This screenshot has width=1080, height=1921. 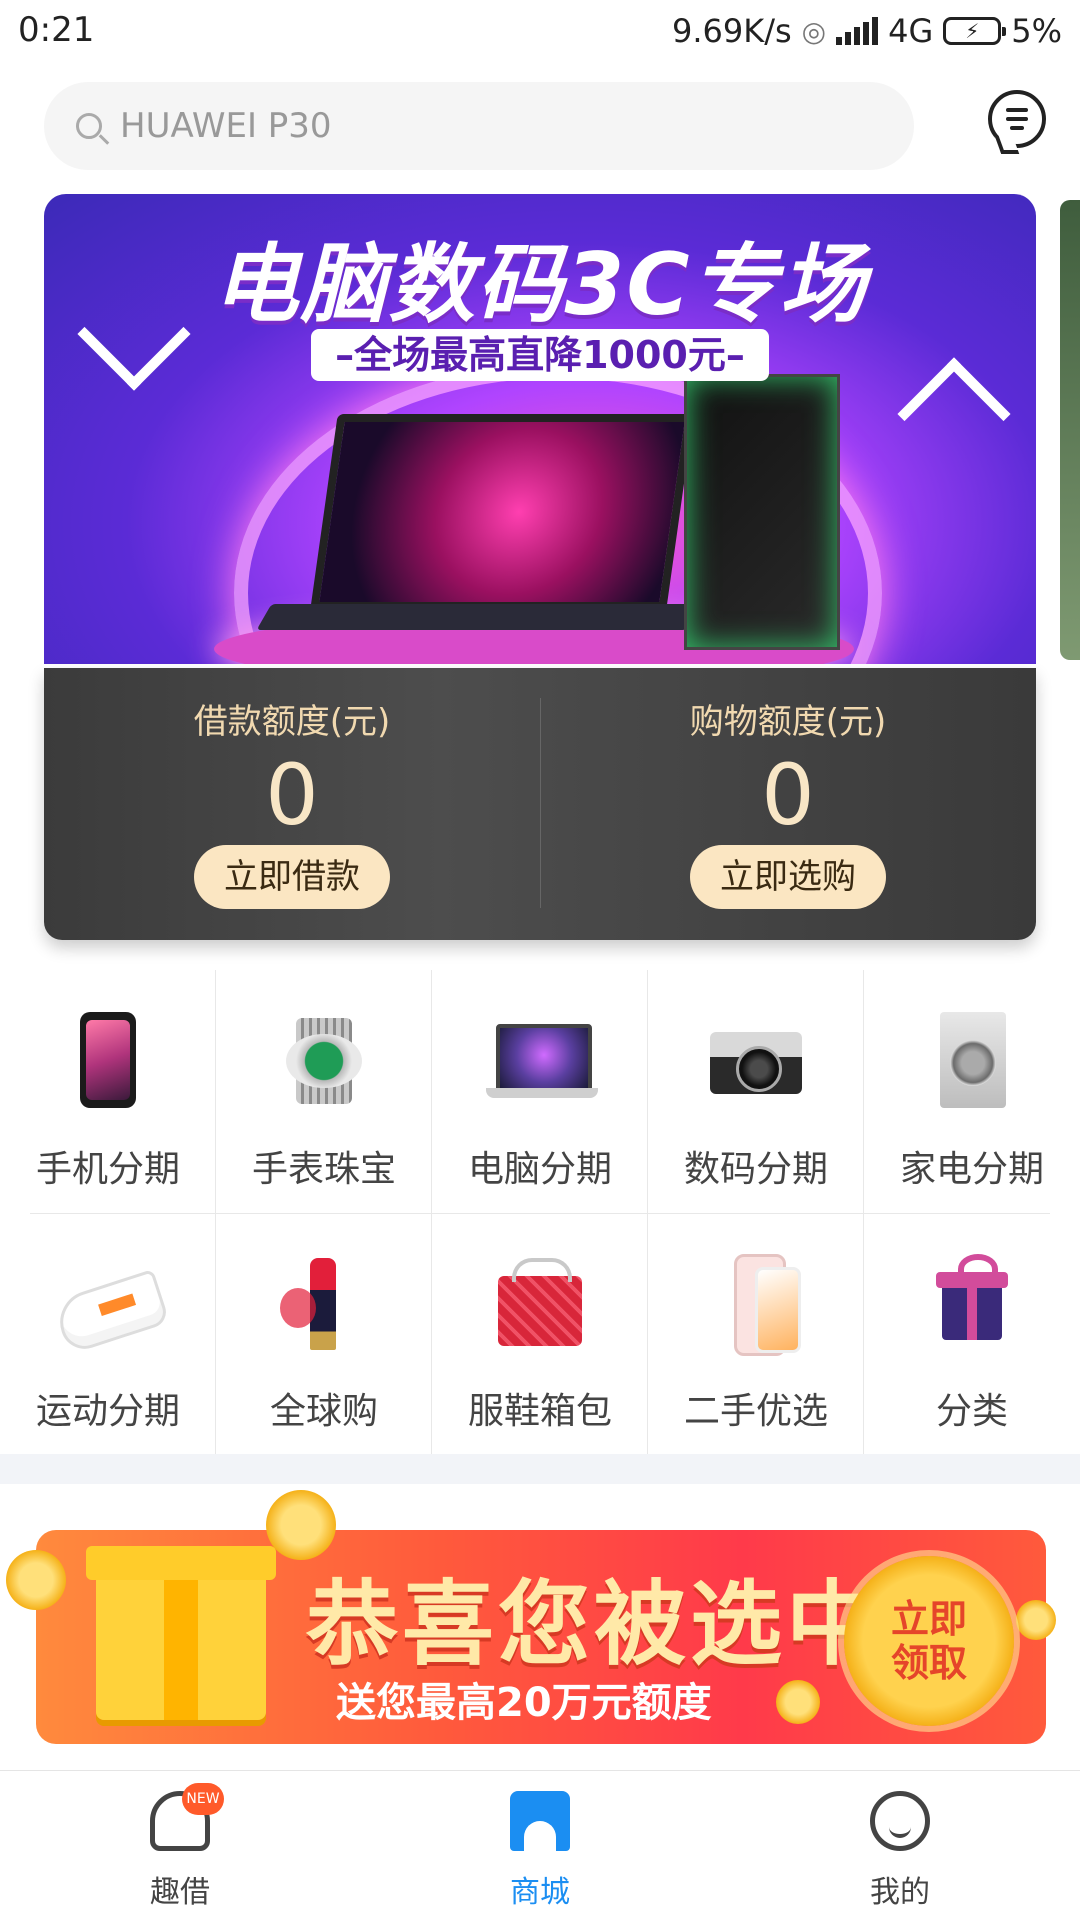 I want to click on credit-limit-card: 借款额度(元) 0 立即借款 购物额度(元) 0 立即选购, so click(x=540, y=804).